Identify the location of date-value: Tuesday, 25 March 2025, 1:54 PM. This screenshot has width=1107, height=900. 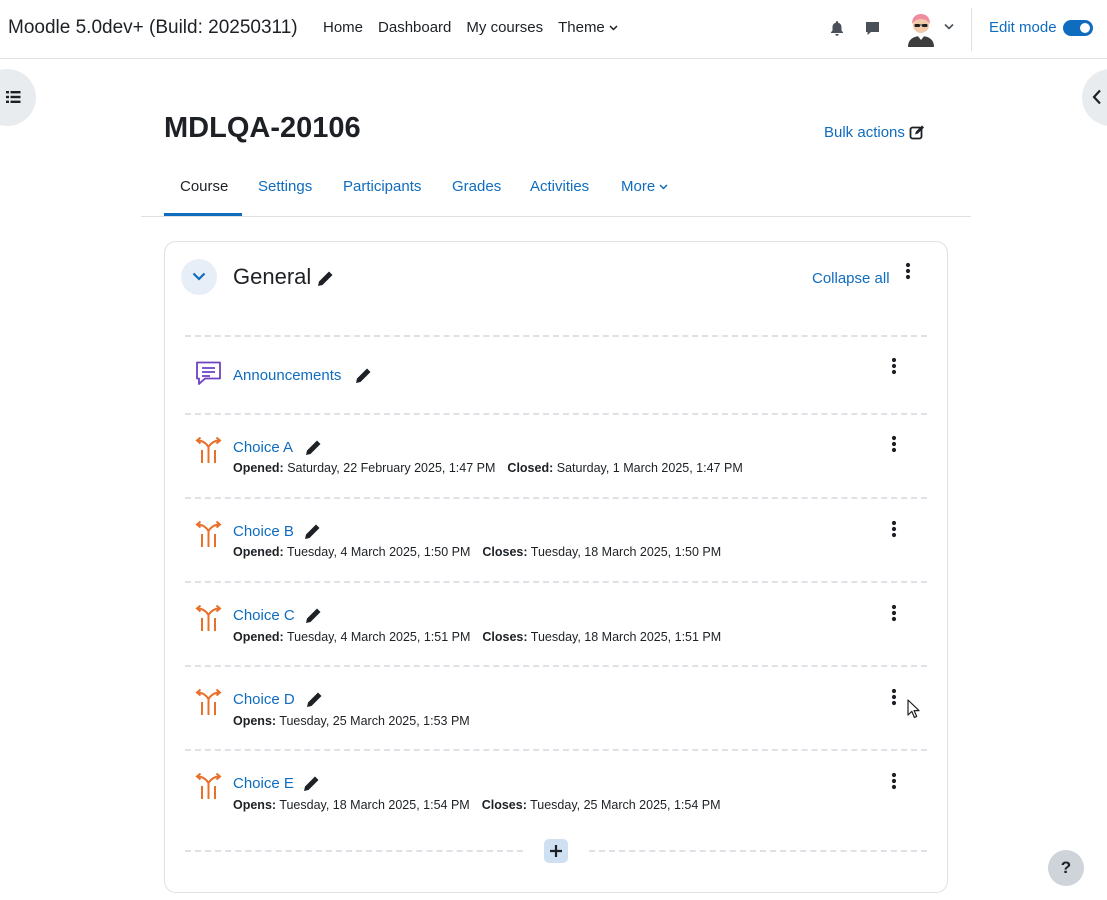
(625, 805).